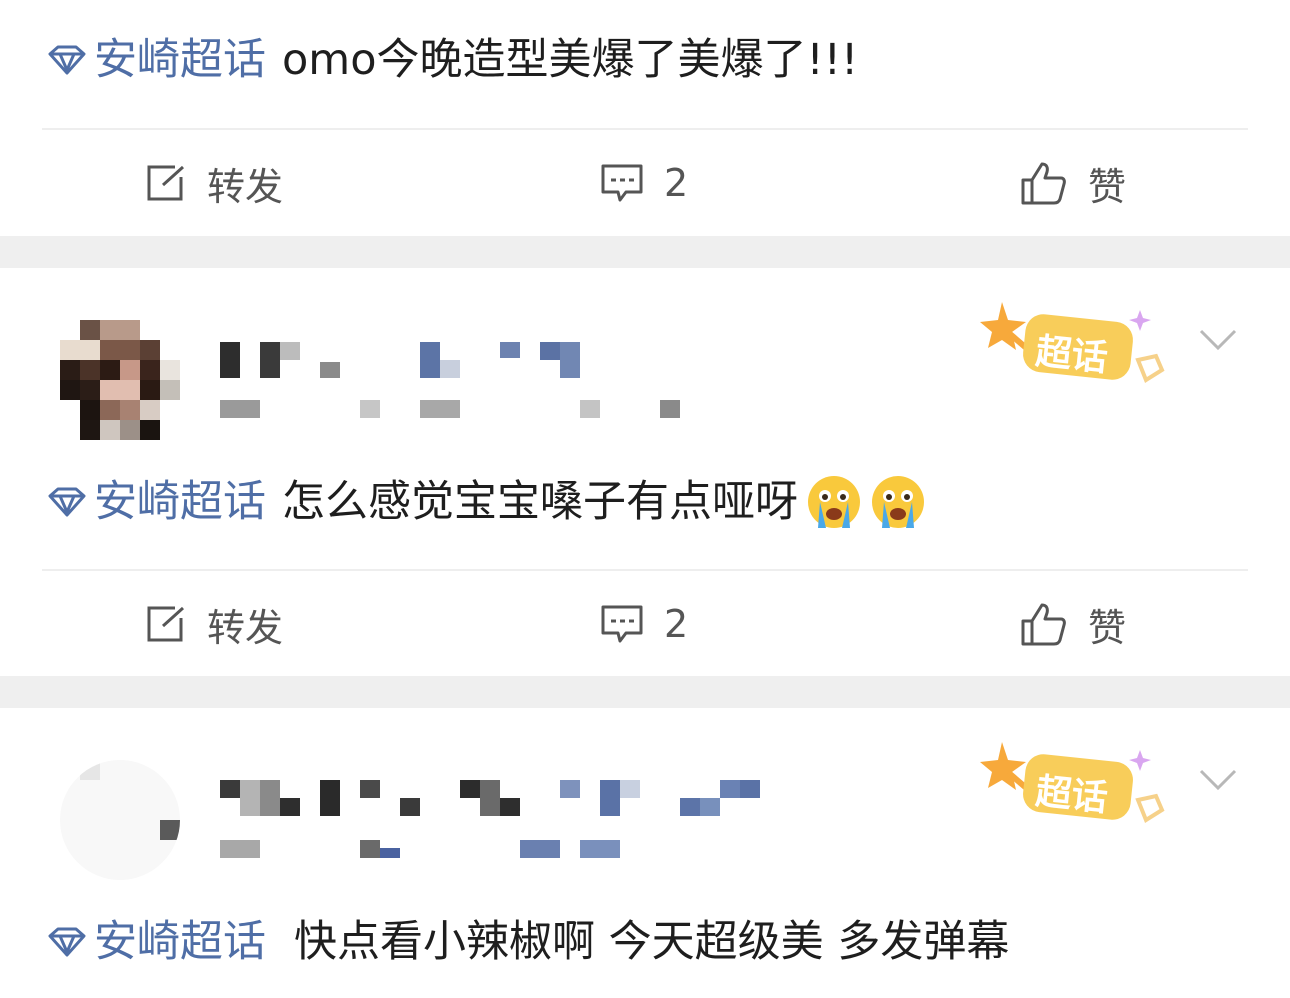 This screenshot has height=998, width=1290. I want to click on post-body: 怎么感觉宝宝嗓子有点哑呀, so click(540, 502).